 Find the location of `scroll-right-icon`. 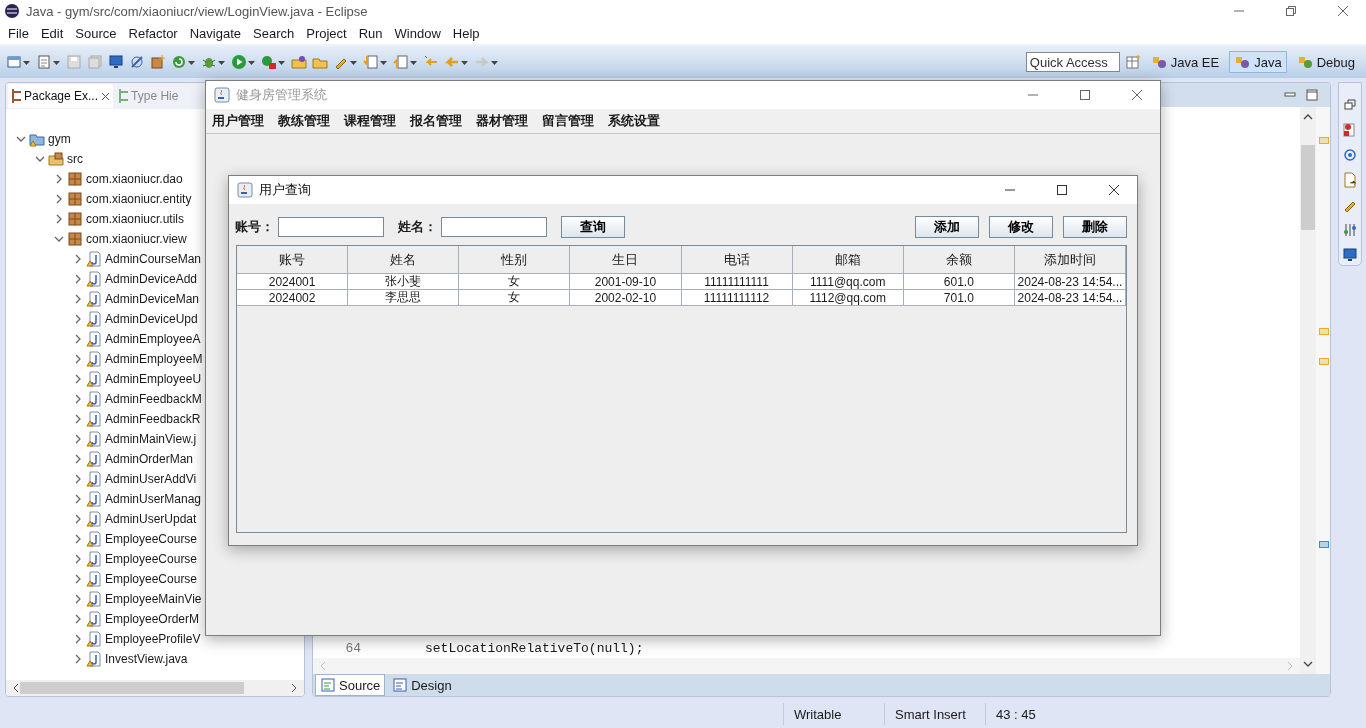

scroll-right-icon is located at coordinates (294, 688).